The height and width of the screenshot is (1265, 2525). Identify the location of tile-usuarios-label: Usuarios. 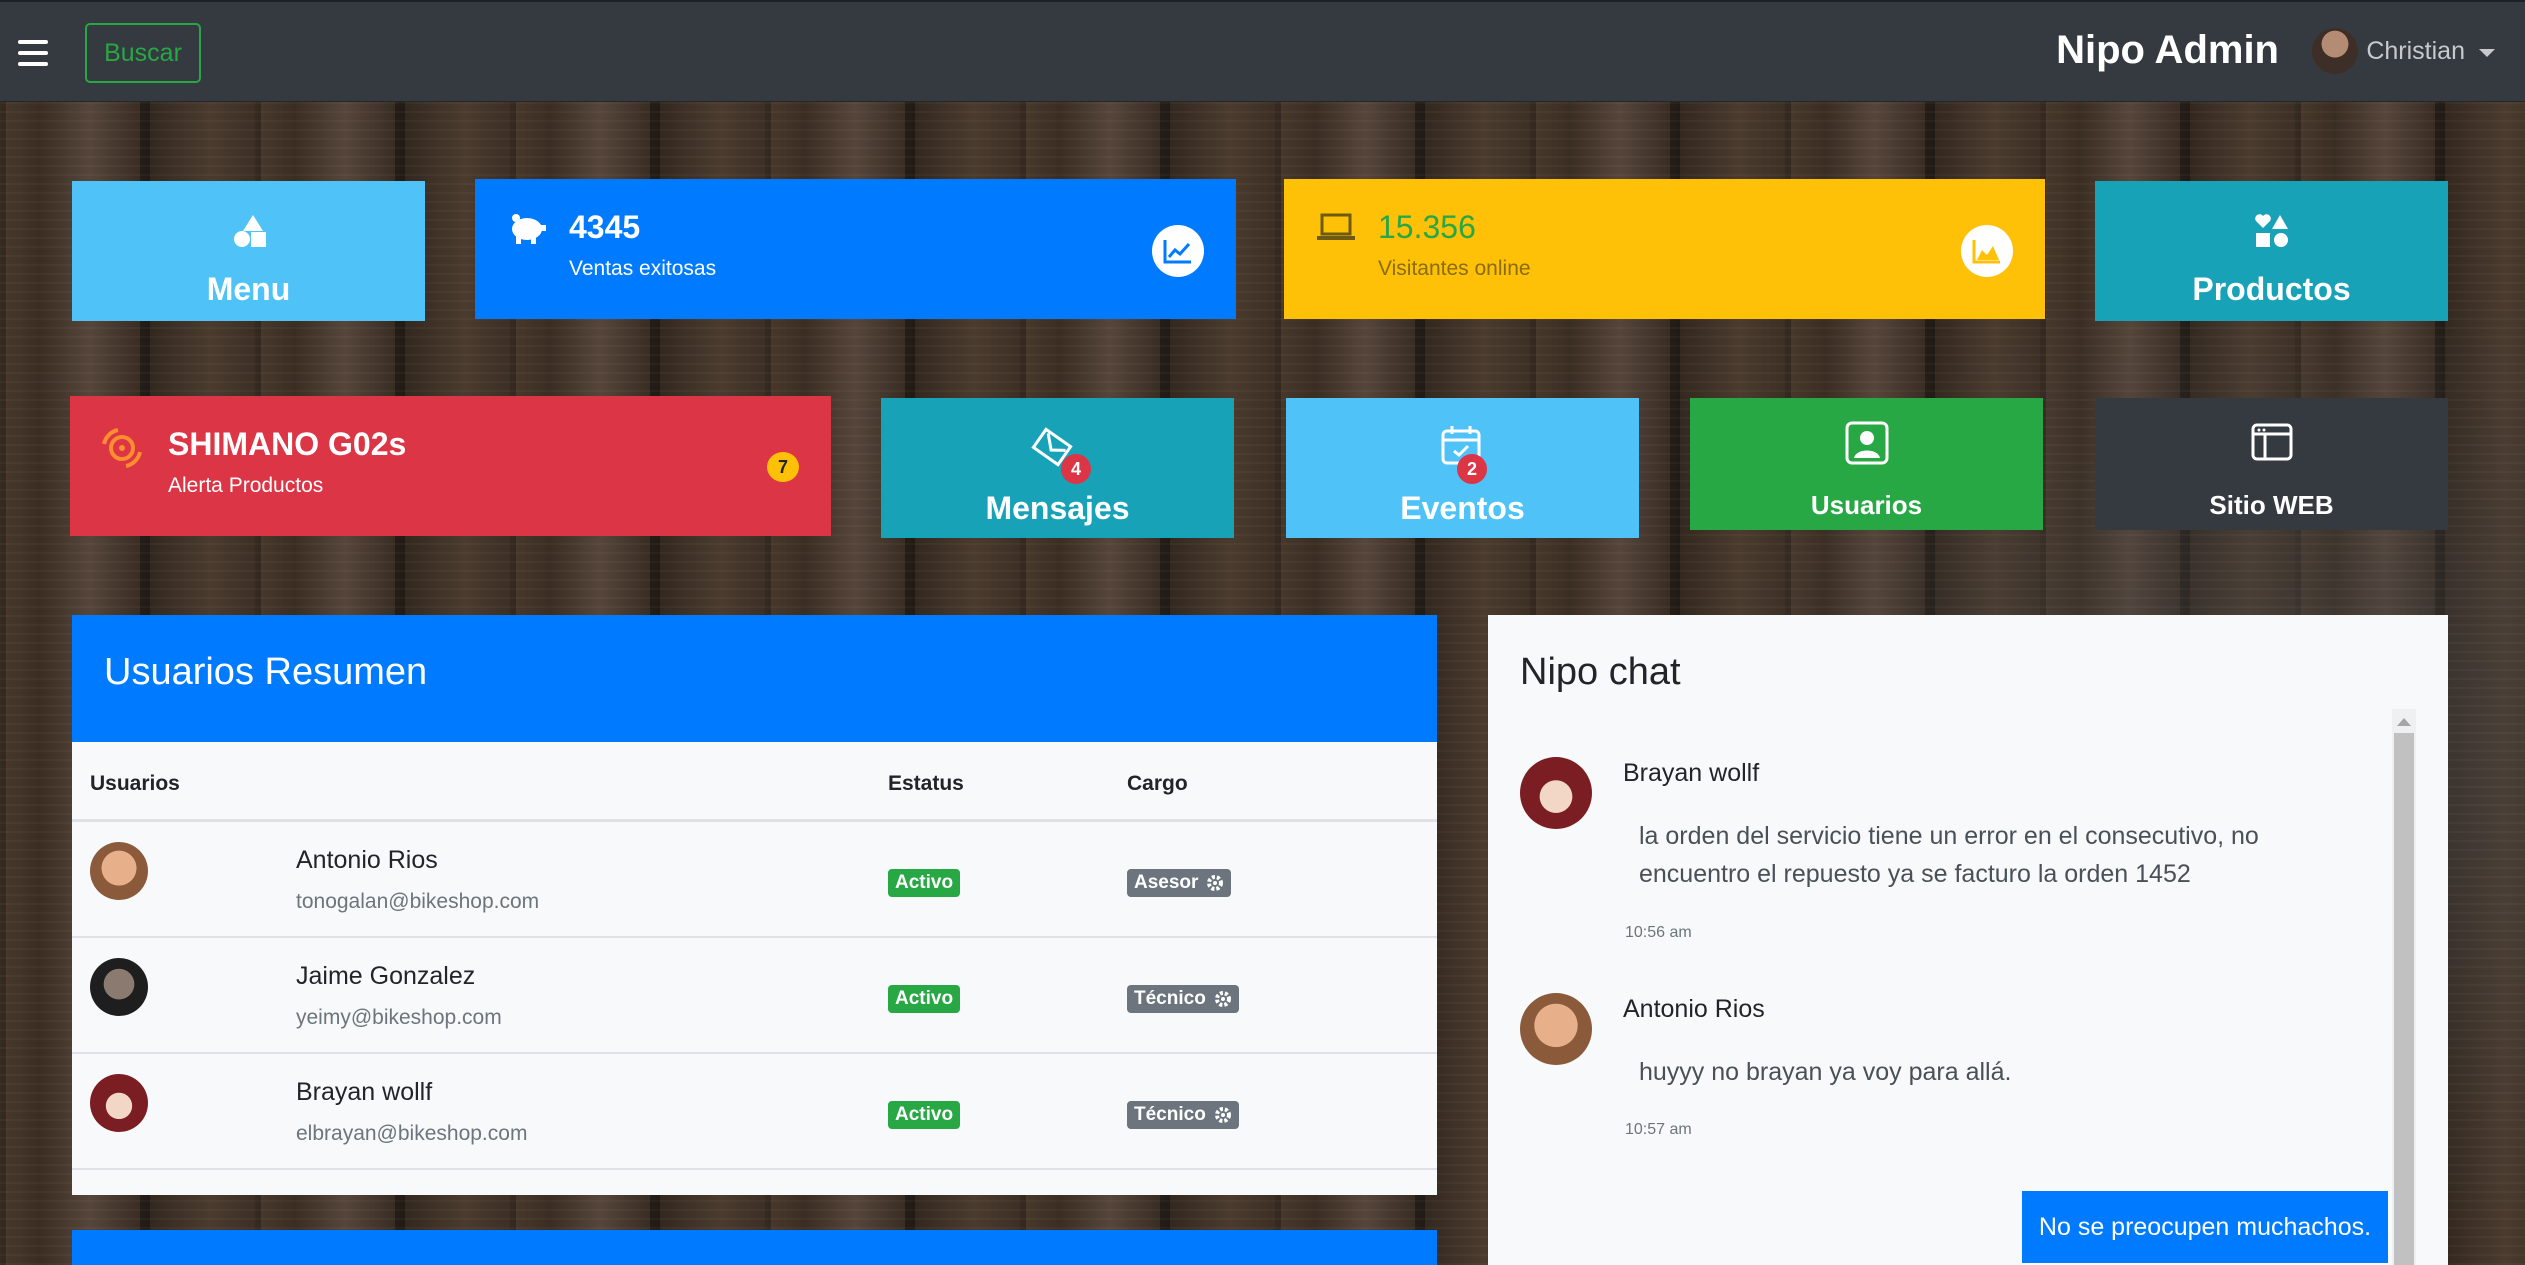
(1866, 505).